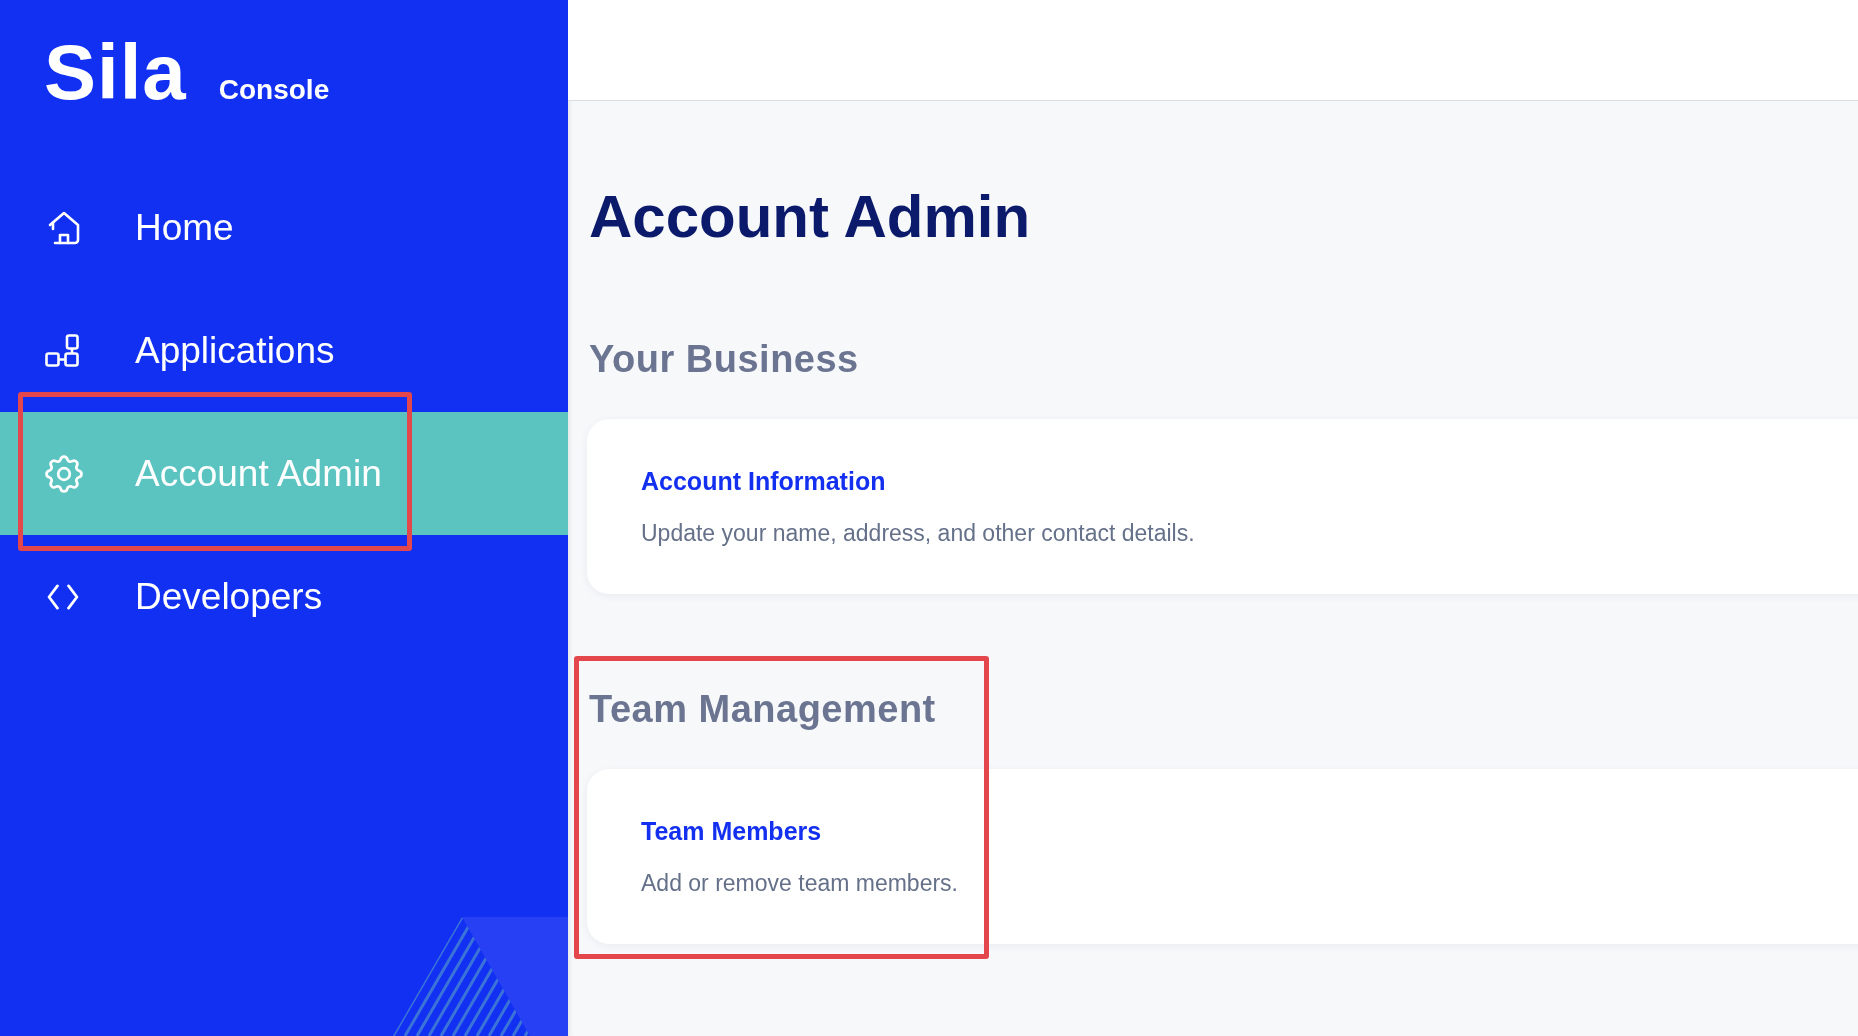 This screenshot has height=1036, width=1858. Describe the element at coordinates (62, 350) in the screenshot. I see `grid-blocks-icon` at that location.